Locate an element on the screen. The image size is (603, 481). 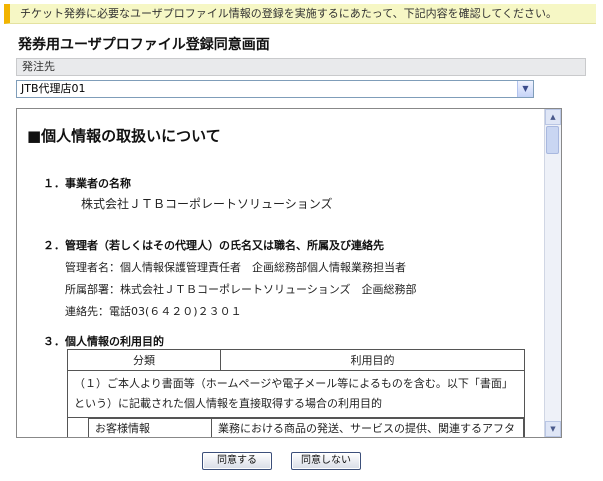
manager-name-line: 管理者名：個人情報保護管理責任者 企画総務部個人情報業務担当者 is located at coordinates (235, 267).